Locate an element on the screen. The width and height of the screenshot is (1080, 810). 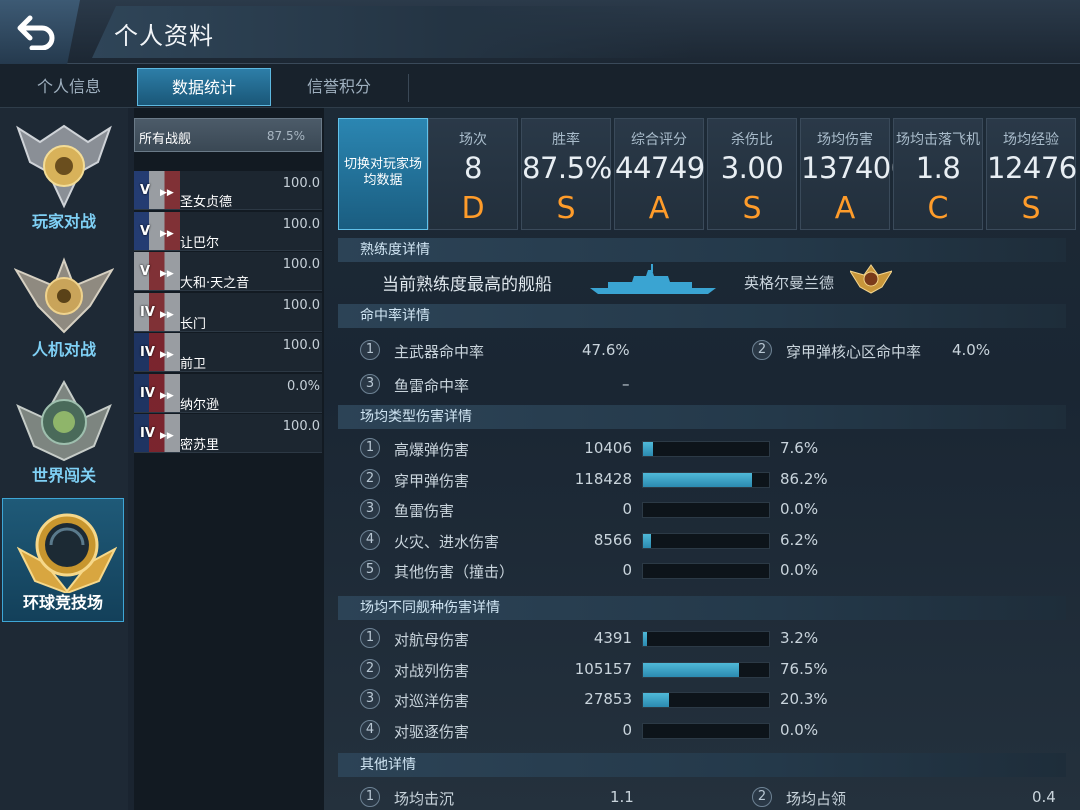
stat-label: 场均伤害 is located at coordinates (845, 140).